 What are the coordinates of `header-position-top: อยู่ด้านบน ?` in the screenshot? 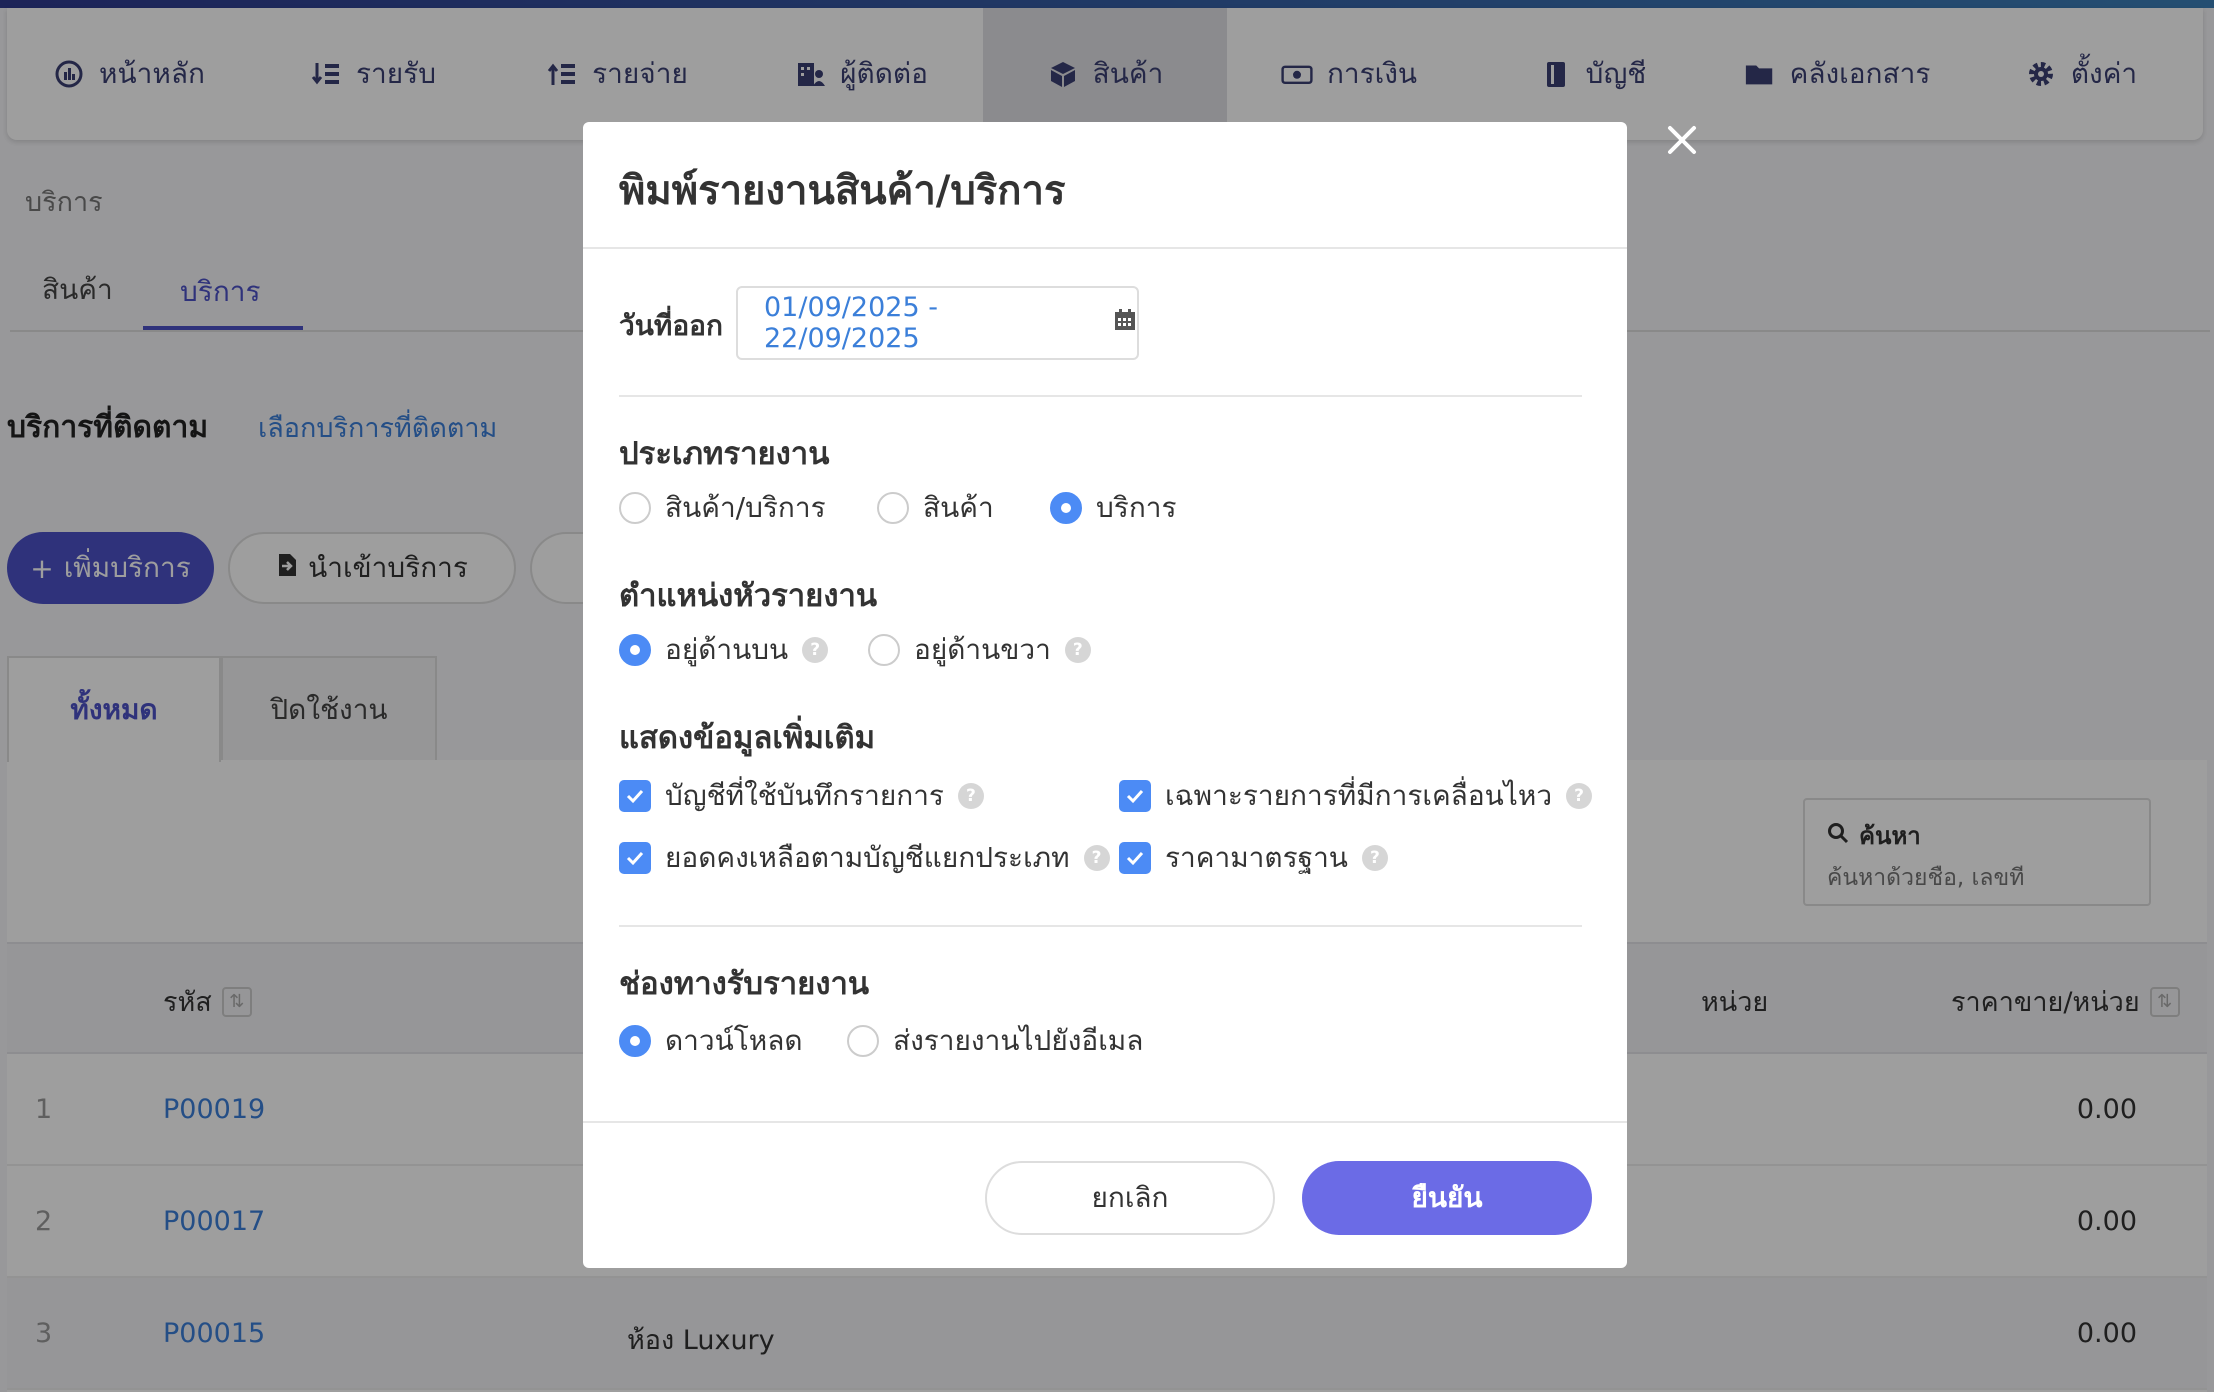 It's located at (724, 650).